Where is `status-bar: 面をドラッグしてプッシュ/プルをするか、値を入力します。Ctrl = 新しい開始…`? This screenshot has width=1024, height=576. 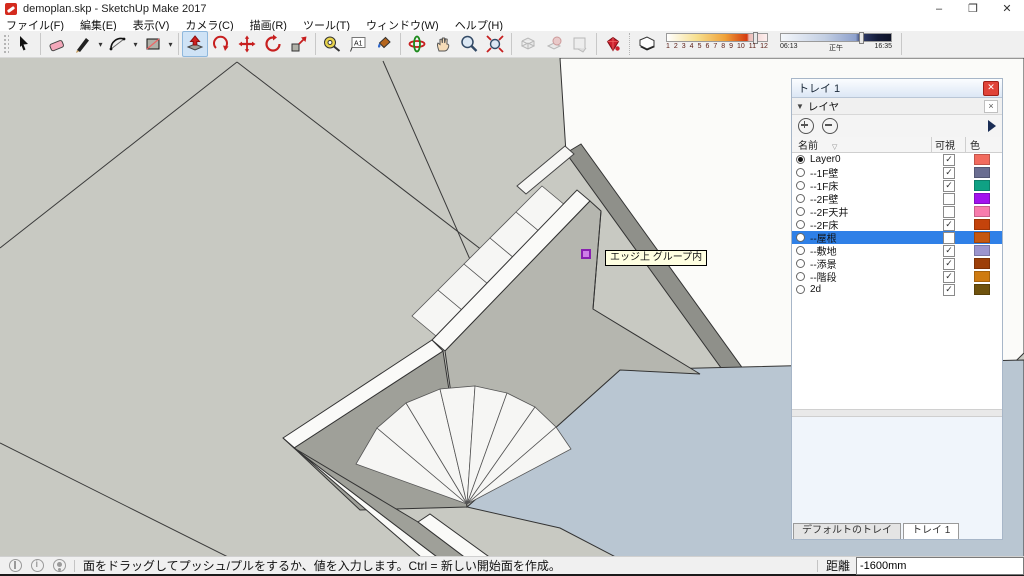
status-bar: 面をドラッグしてプッシュ/プルをするか、値を入力します。Ctrl = 新しい開始… is located at coordinates (512, 566).